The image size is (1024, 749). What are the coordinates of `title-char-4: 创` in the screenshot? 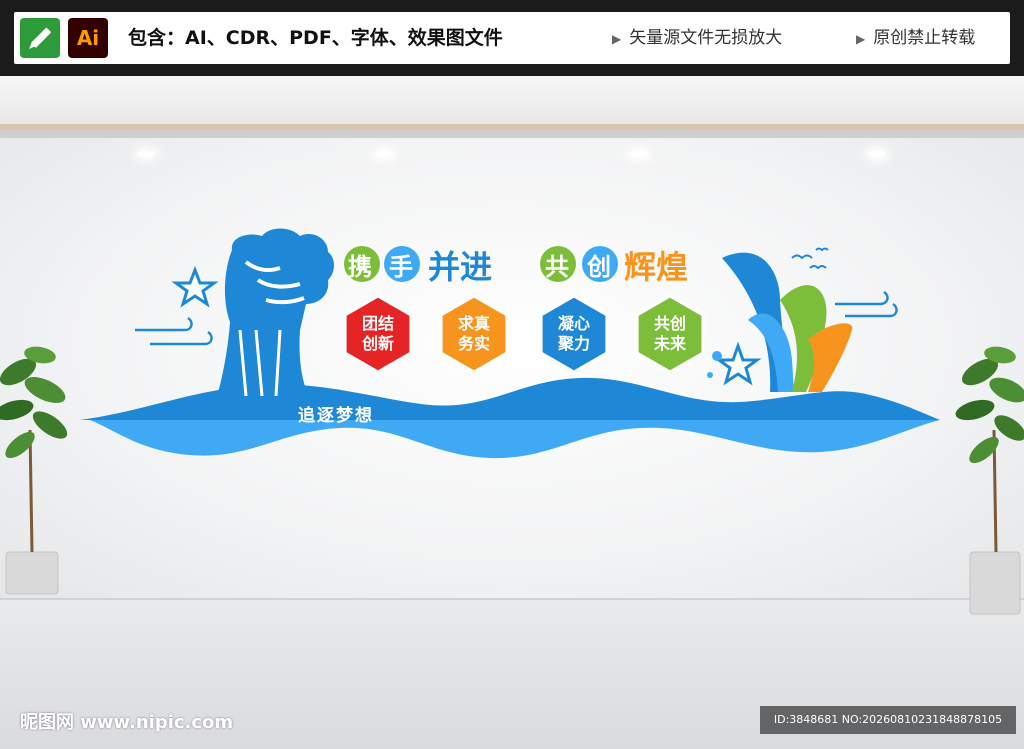 It's located at (599, 267).